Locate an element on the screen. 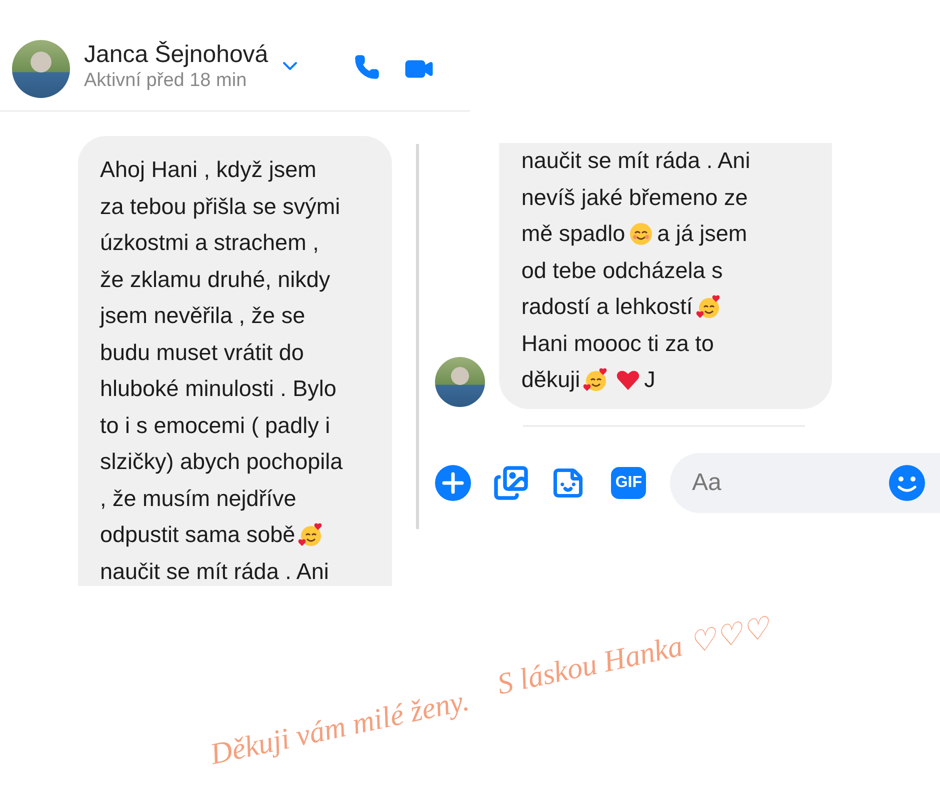  message-input-field: Aa is located at coordinates (805, 482).